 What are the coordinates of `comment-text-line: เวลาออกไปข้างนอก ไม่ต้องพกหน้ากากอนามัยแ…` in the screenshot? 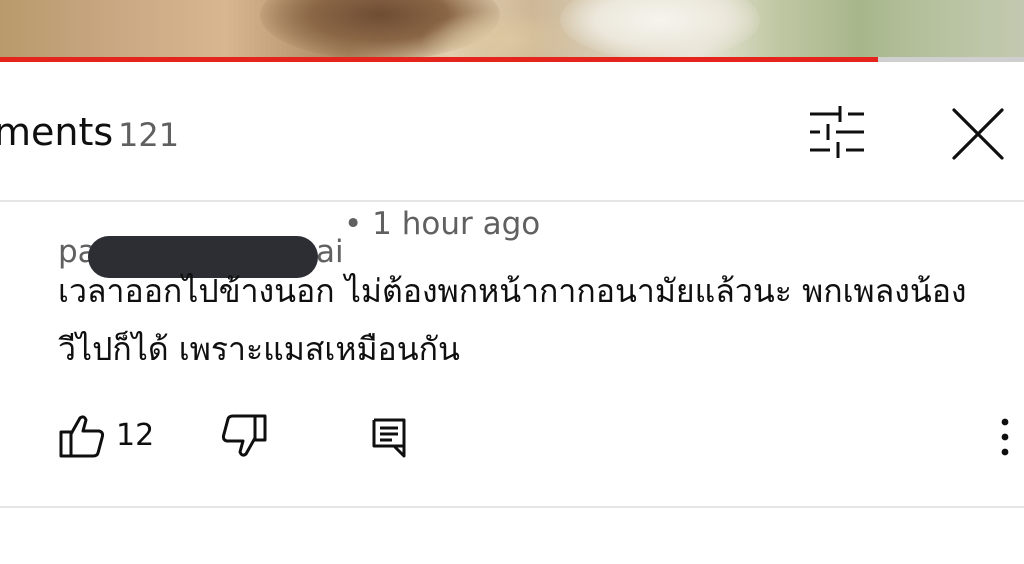 It's located at (512, 291).